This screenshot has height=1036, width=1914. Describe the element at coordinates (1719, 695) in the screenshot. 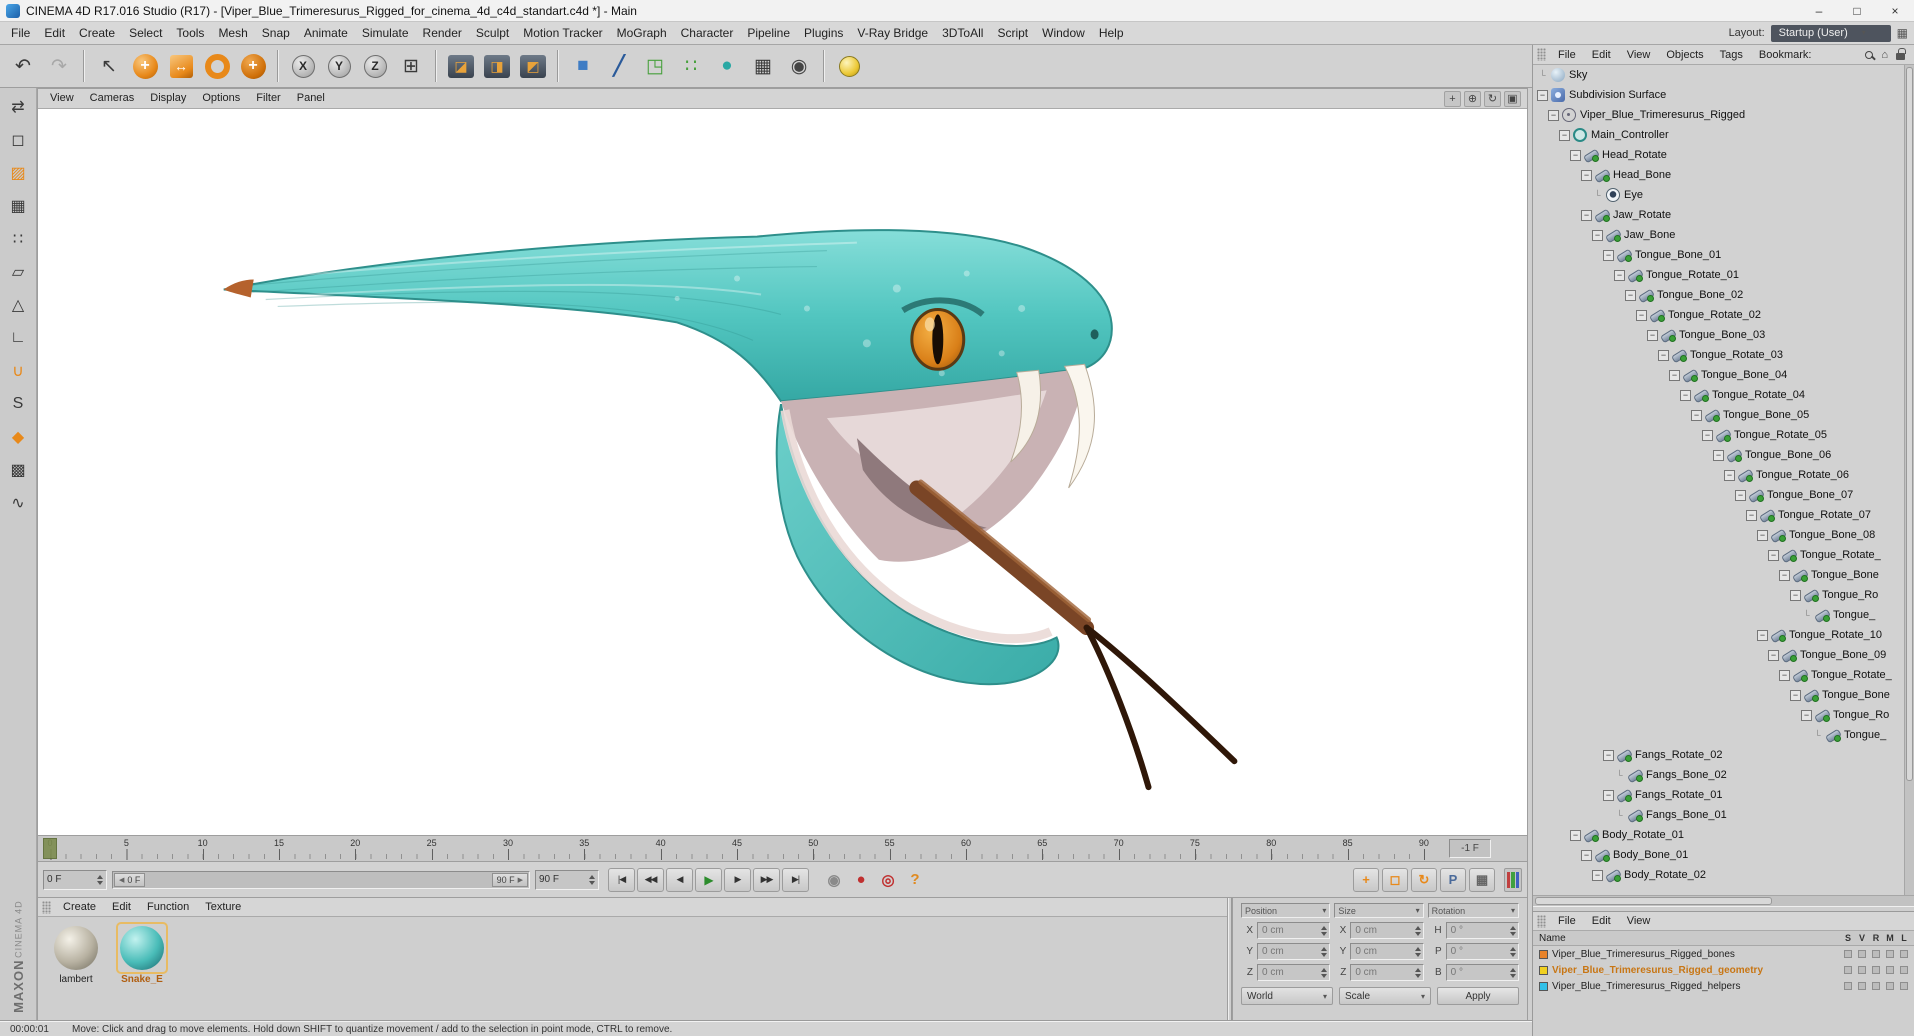

I see `tree-item-tongue-bone: − Tongue_Bone` at that location.